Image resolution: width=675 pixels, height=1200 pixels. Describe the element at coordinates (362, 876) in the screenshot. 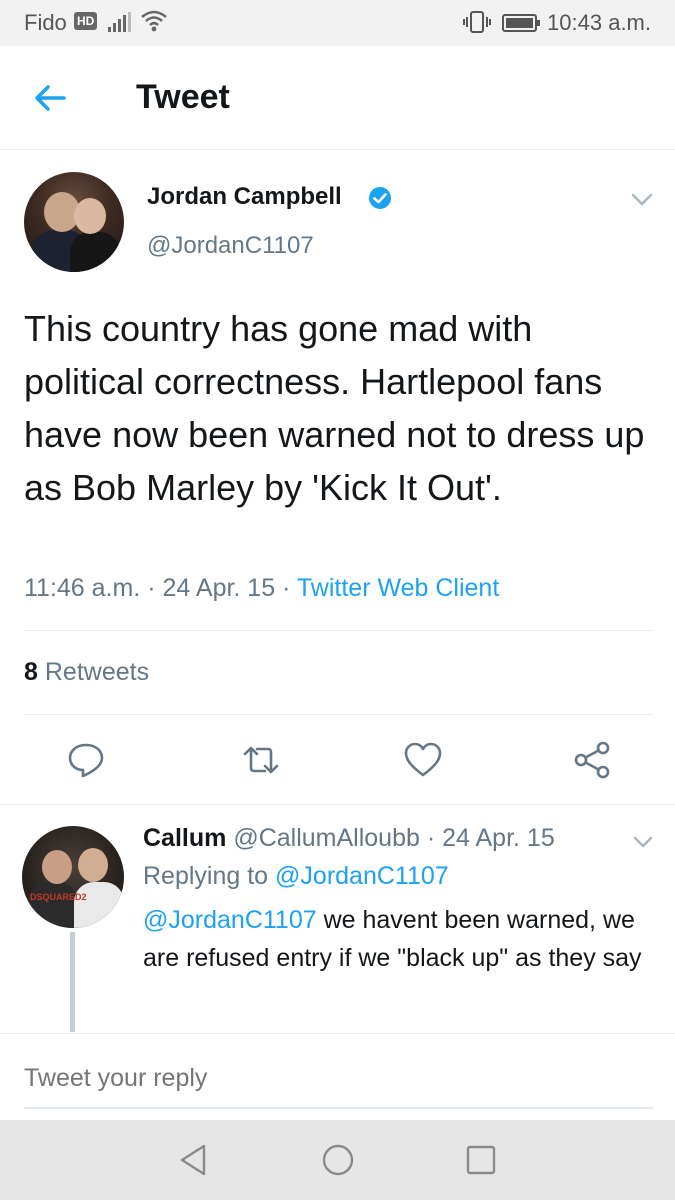

I see `replying-to-link: @JordanC1107` at that location.